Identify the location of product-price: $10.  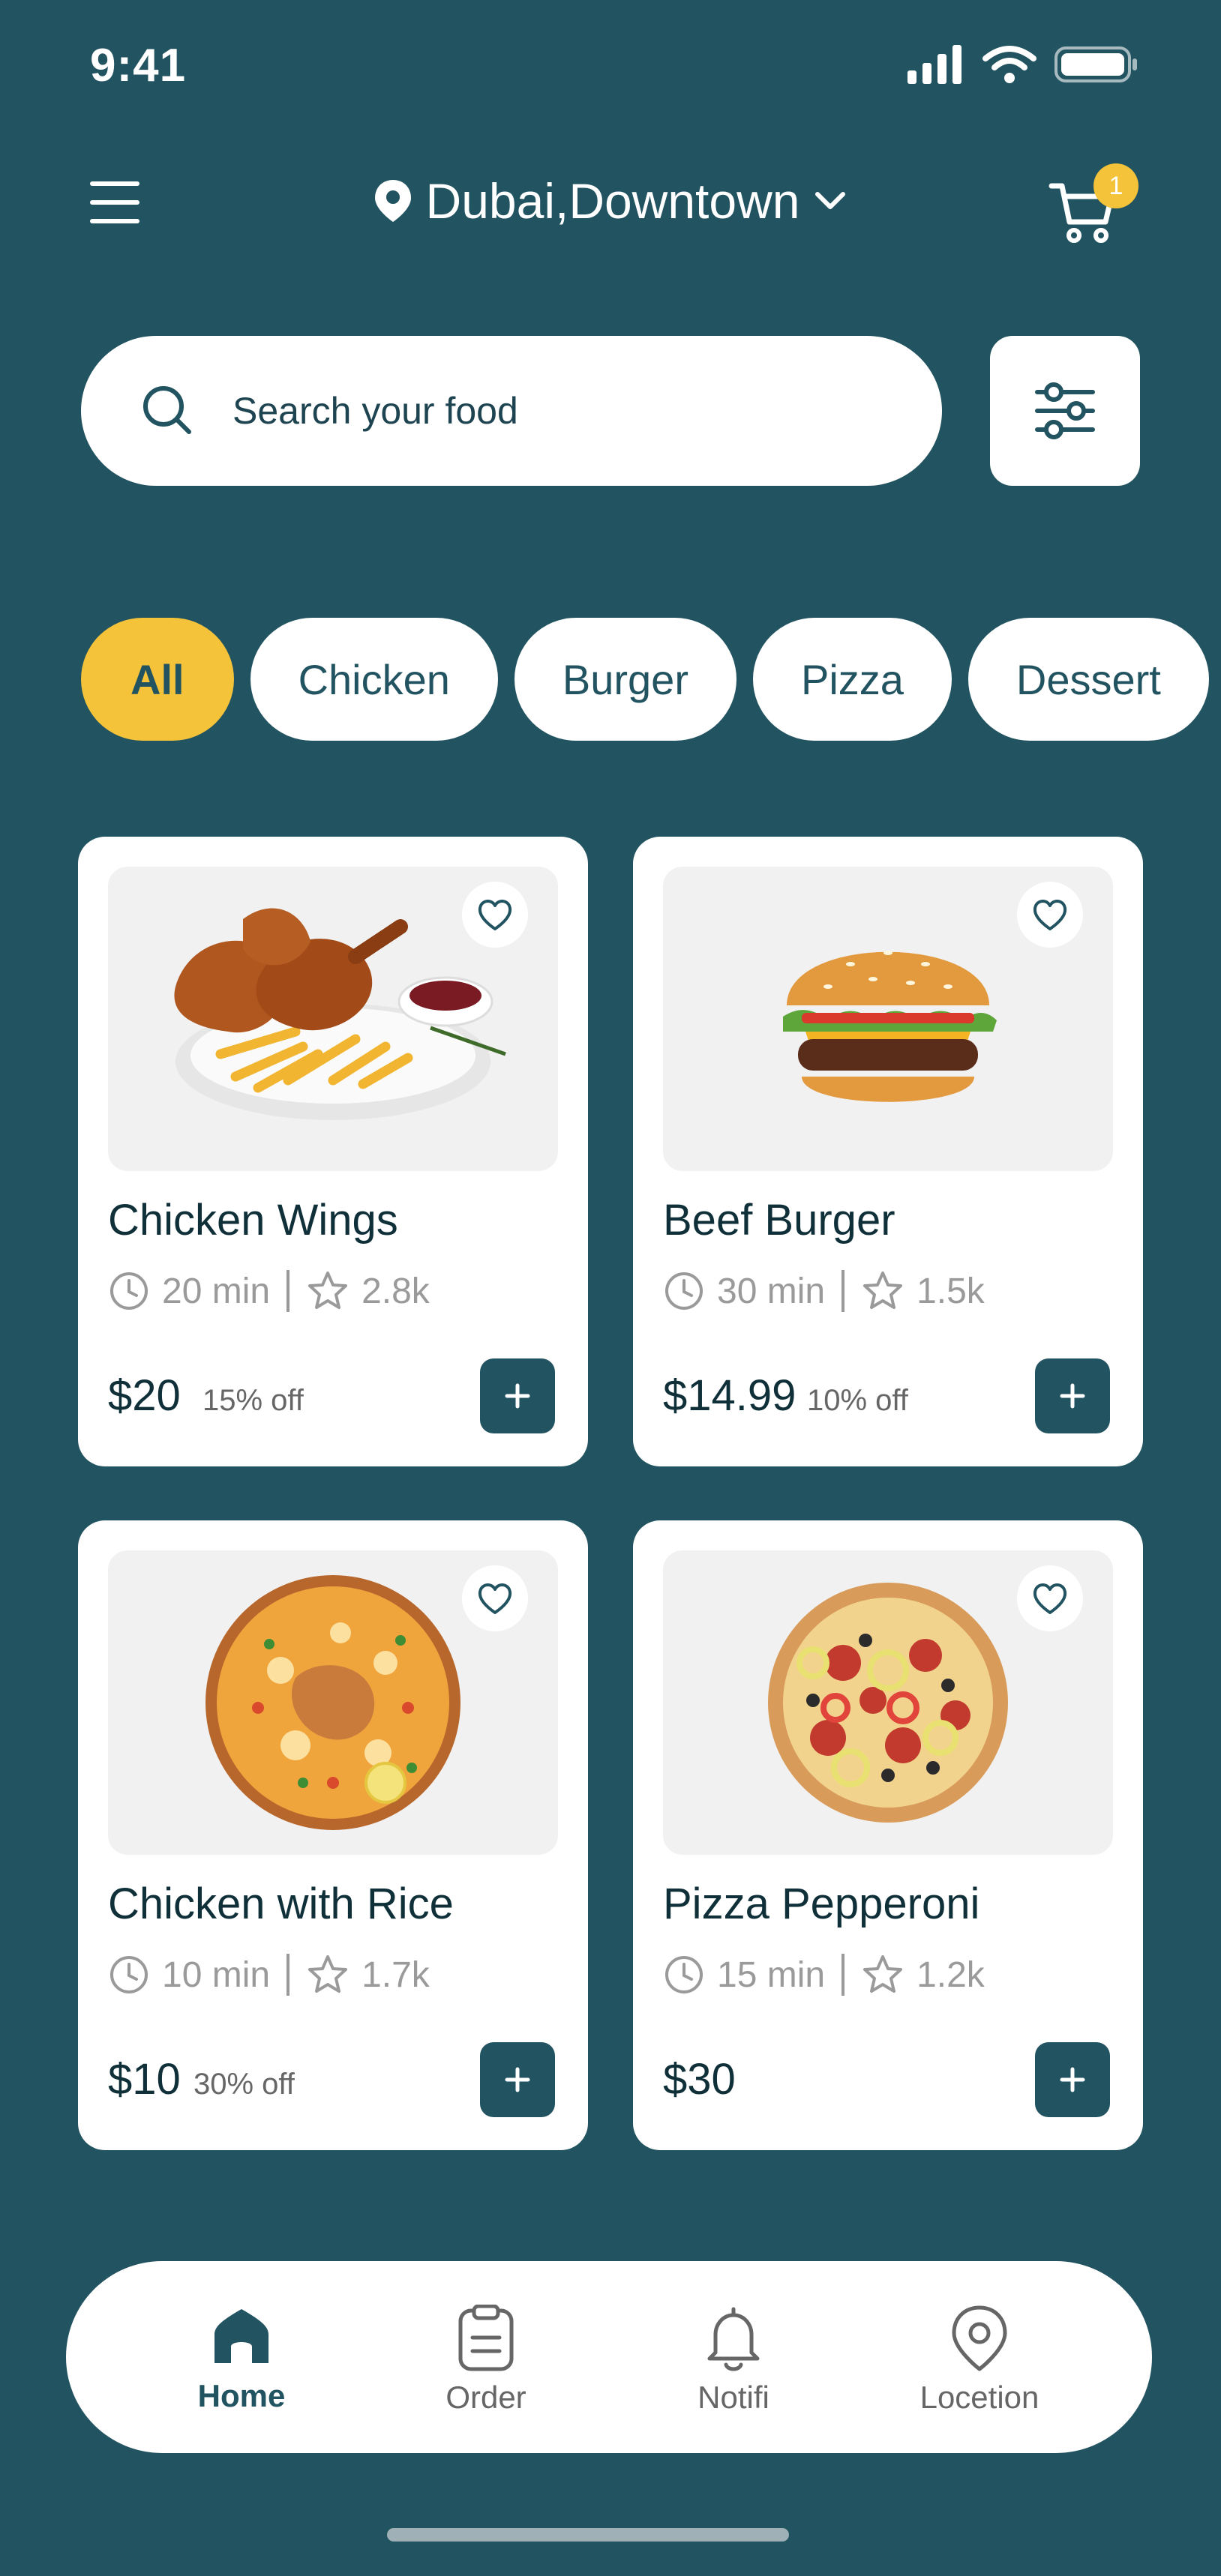
(144, 2079).